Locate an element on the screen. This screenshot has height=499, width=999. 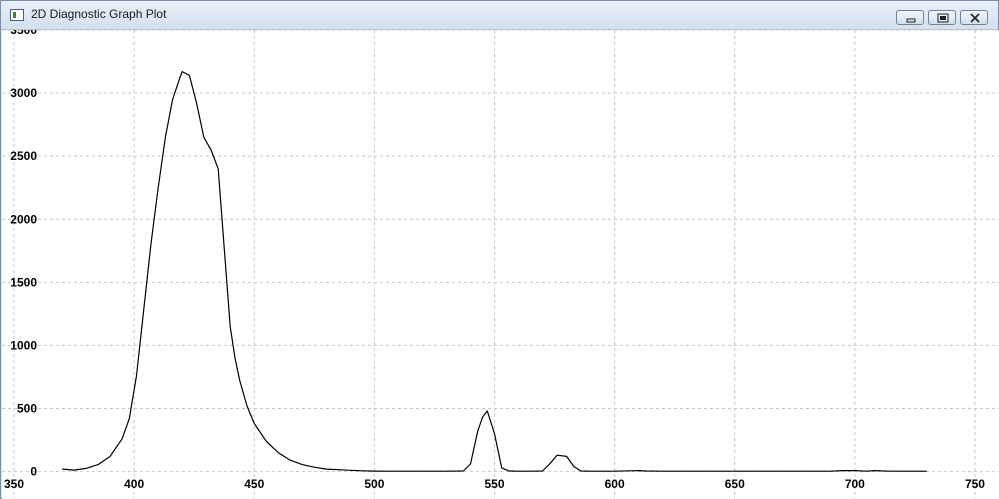
x-tick-label: 750 is located at coordinates (975, 484).